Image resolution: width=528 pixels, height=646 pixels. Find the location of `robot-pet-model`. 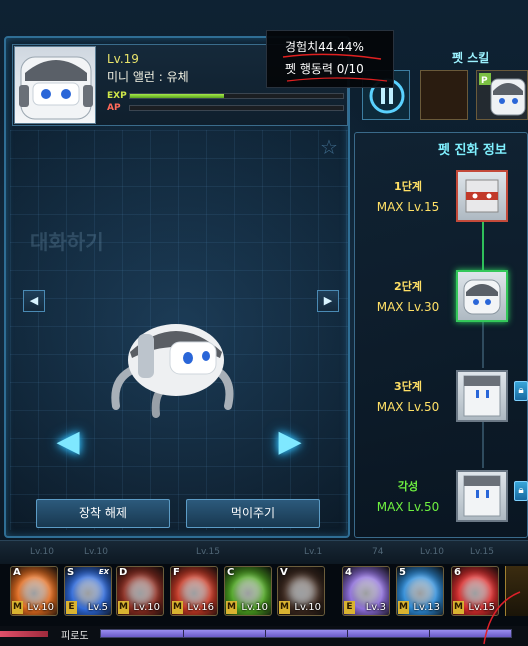

robot-pet-model is located at coordinates (172, 371).